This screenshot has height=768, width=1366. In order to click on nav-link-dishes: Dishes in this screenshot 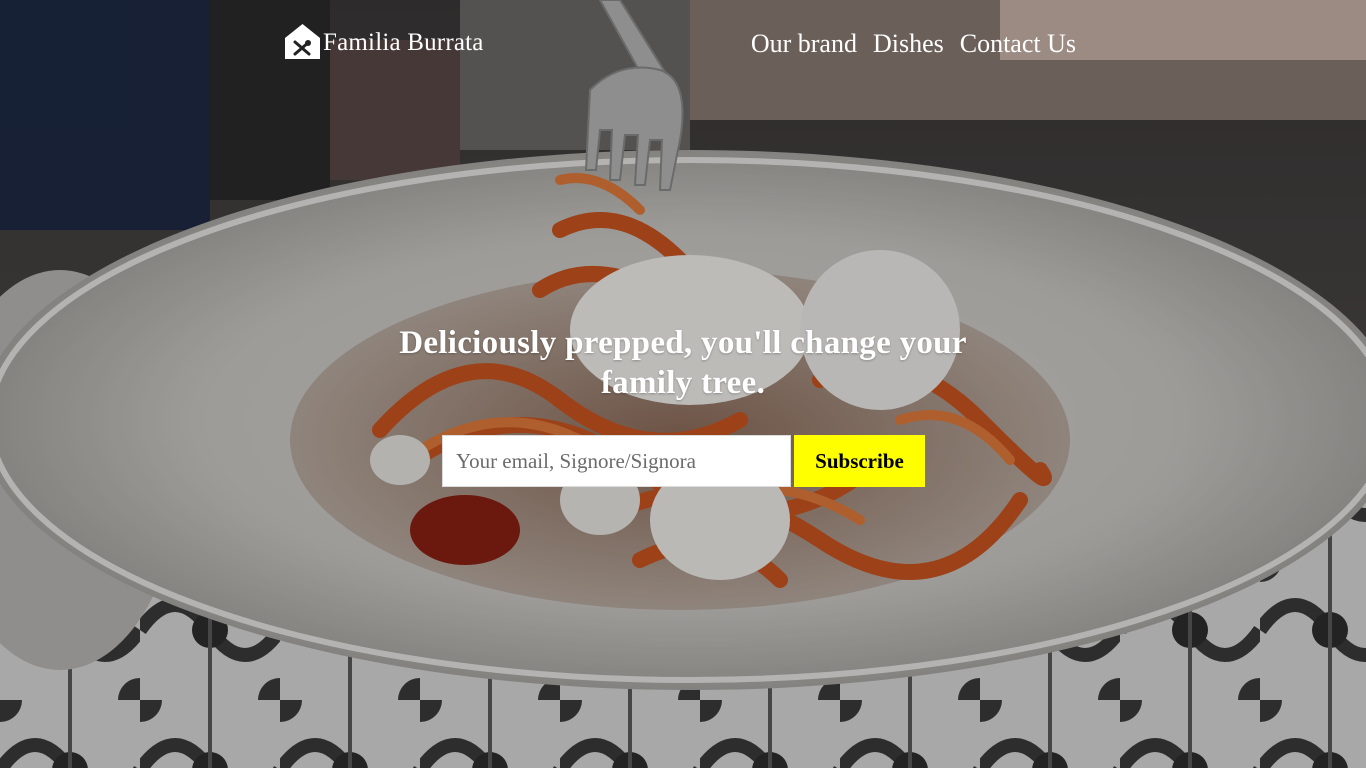, I will do `click(908, 44)`.